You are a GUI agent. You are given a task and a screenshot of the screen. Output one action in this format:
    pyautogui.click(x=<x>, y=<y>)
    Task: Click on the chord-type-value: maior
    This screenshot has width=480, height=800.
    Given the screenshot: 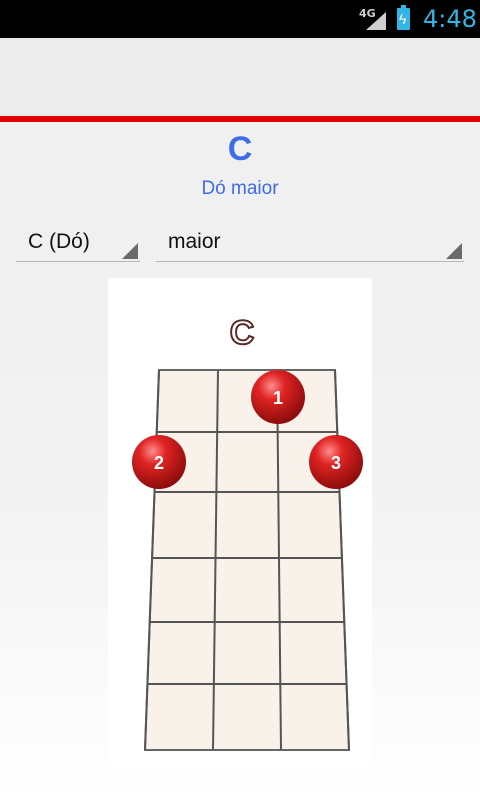 What is the action you would take?
    pyautogui.click(x=194, y=241)
    